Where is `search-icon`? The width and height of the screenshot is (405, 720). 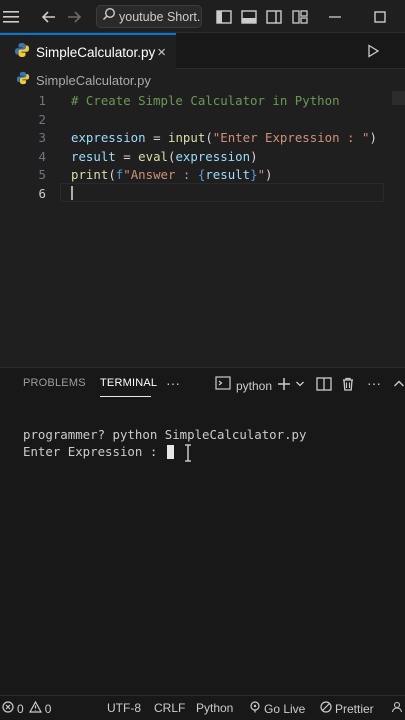
search-icon is located at coordinates (109, 16).